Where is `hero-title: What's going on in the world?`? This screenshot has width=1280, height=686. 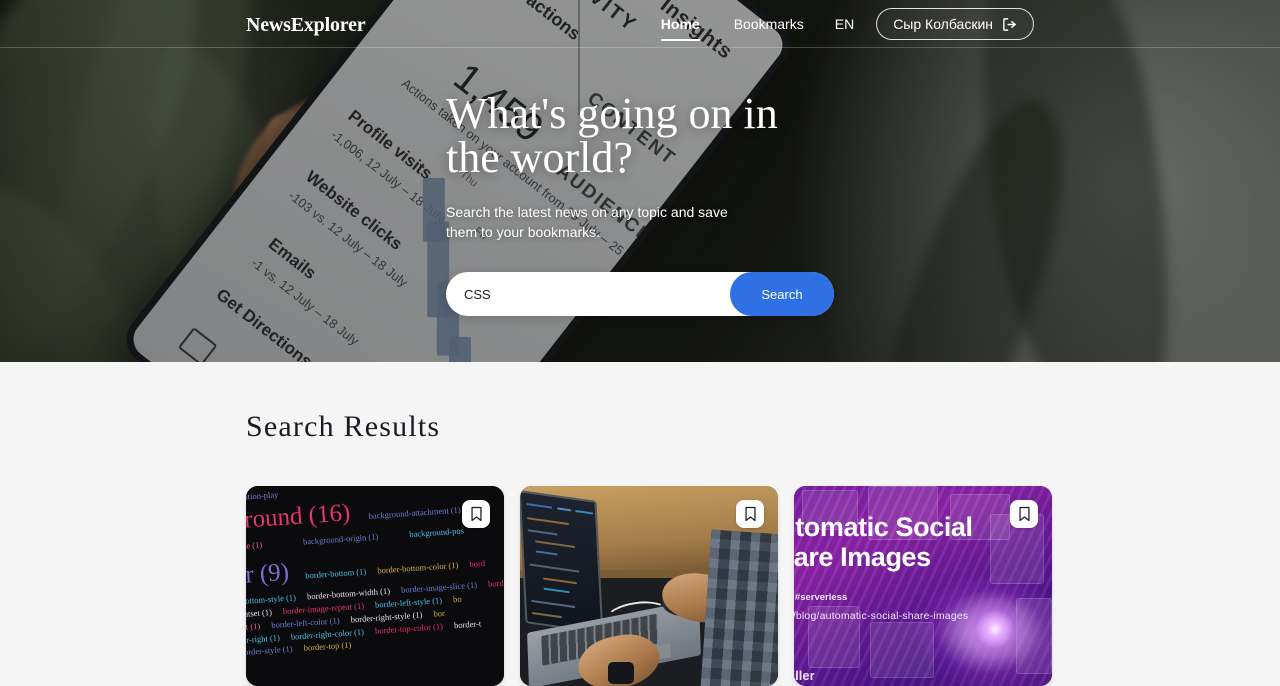 hero-title: What's going on in the world? is located at coordinates (612, 135).